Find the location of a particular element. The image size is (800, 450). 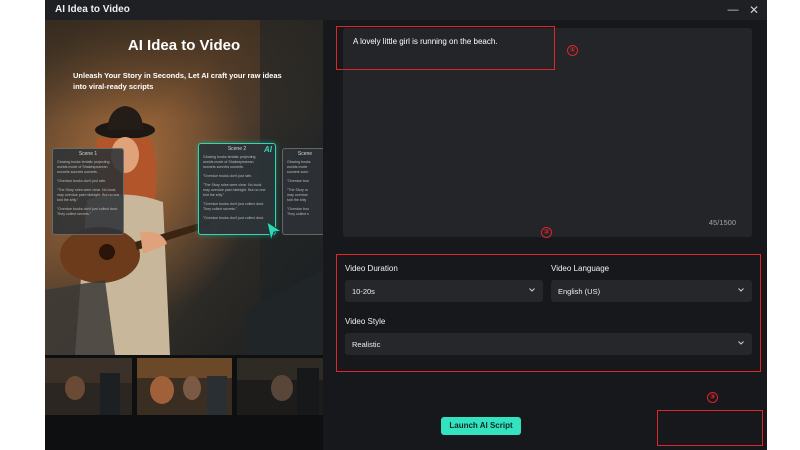

scene-title: Scene 1 is located at coordinates (88, 154).